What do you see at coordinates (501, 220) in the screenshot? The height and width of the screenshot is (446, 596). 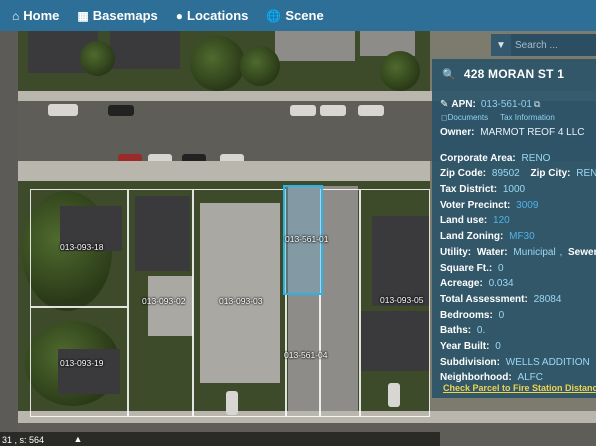 I see `land-use-link: 120` at bounding box center [501, 220].